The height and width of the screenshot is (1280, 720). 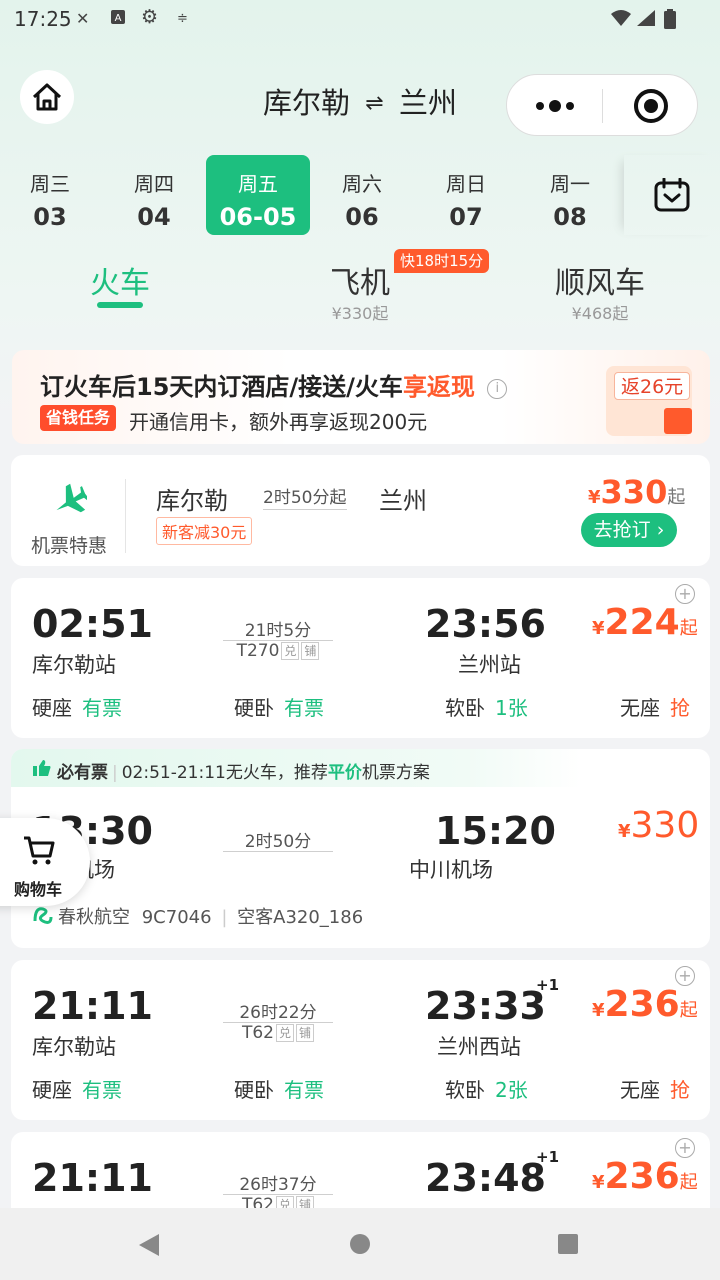 I want to click on settings-icon: ⚙, so click(x=150, y=17).